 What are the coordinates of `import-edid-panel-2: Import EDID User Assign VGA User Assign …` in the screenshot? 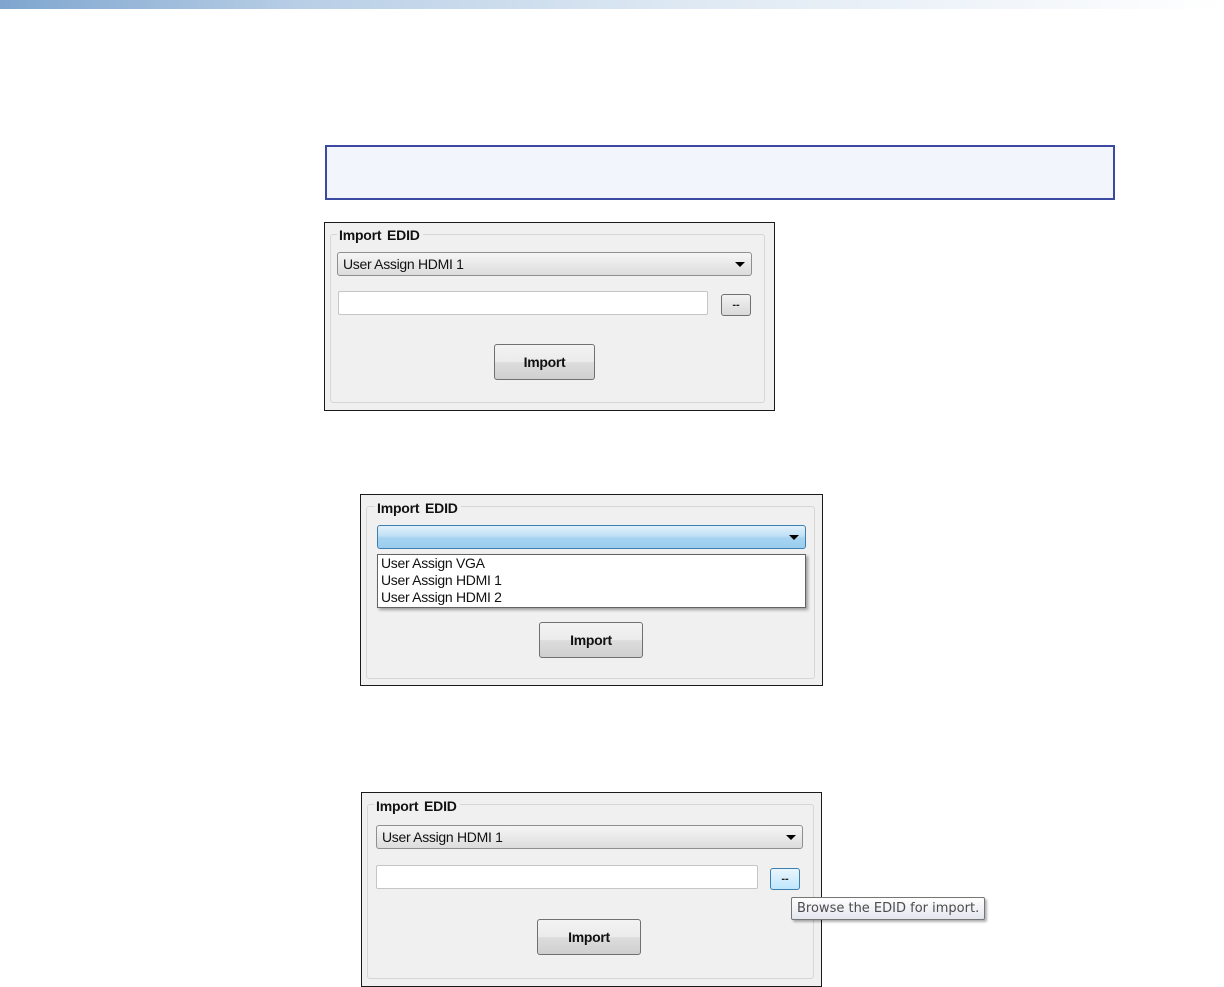 It's located at (591, 590).